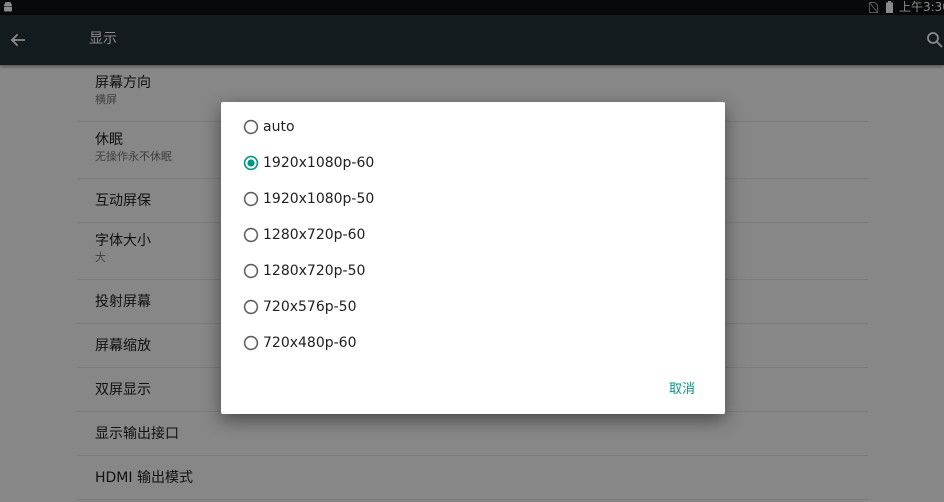 Image resolution: width=944 pixels, height=502 pixels. What do you see at coordinates (314, 271) in the screenshot?
I see `option-label: 1280x720p-50` at bounding box center [314, 271].